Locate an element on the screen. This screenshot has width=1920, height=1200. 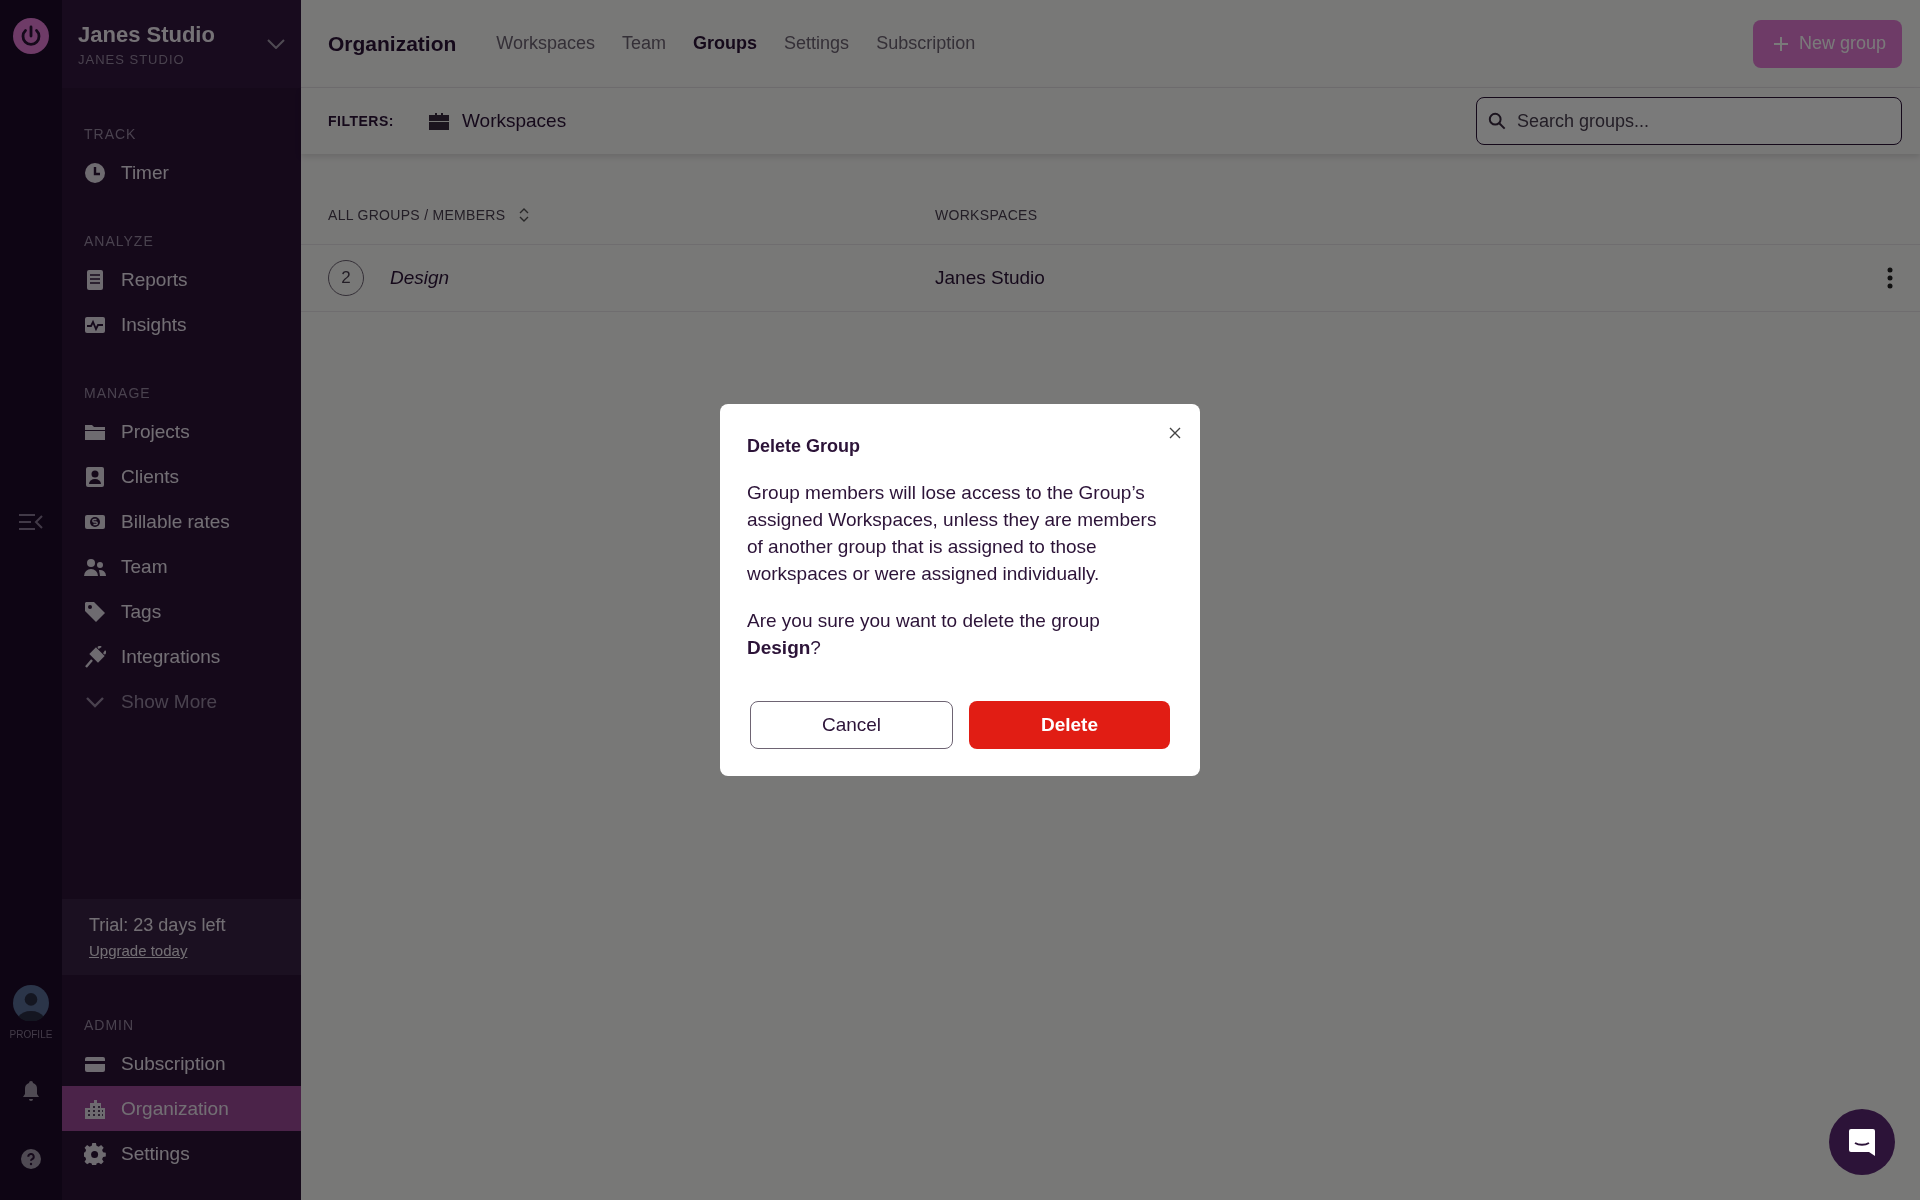
nav-tab: Settings is located at coordinates (817, 43).